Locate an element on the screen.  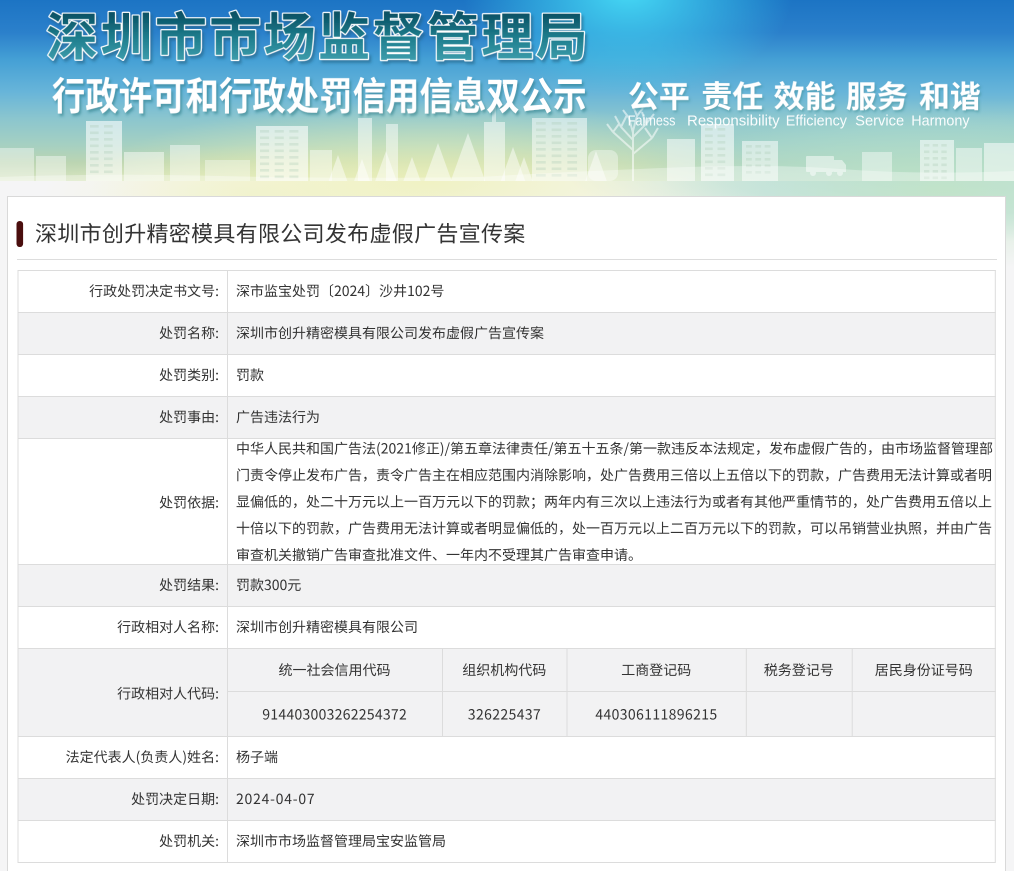
svg-text: Harmony is located at coordinates (940, 121).